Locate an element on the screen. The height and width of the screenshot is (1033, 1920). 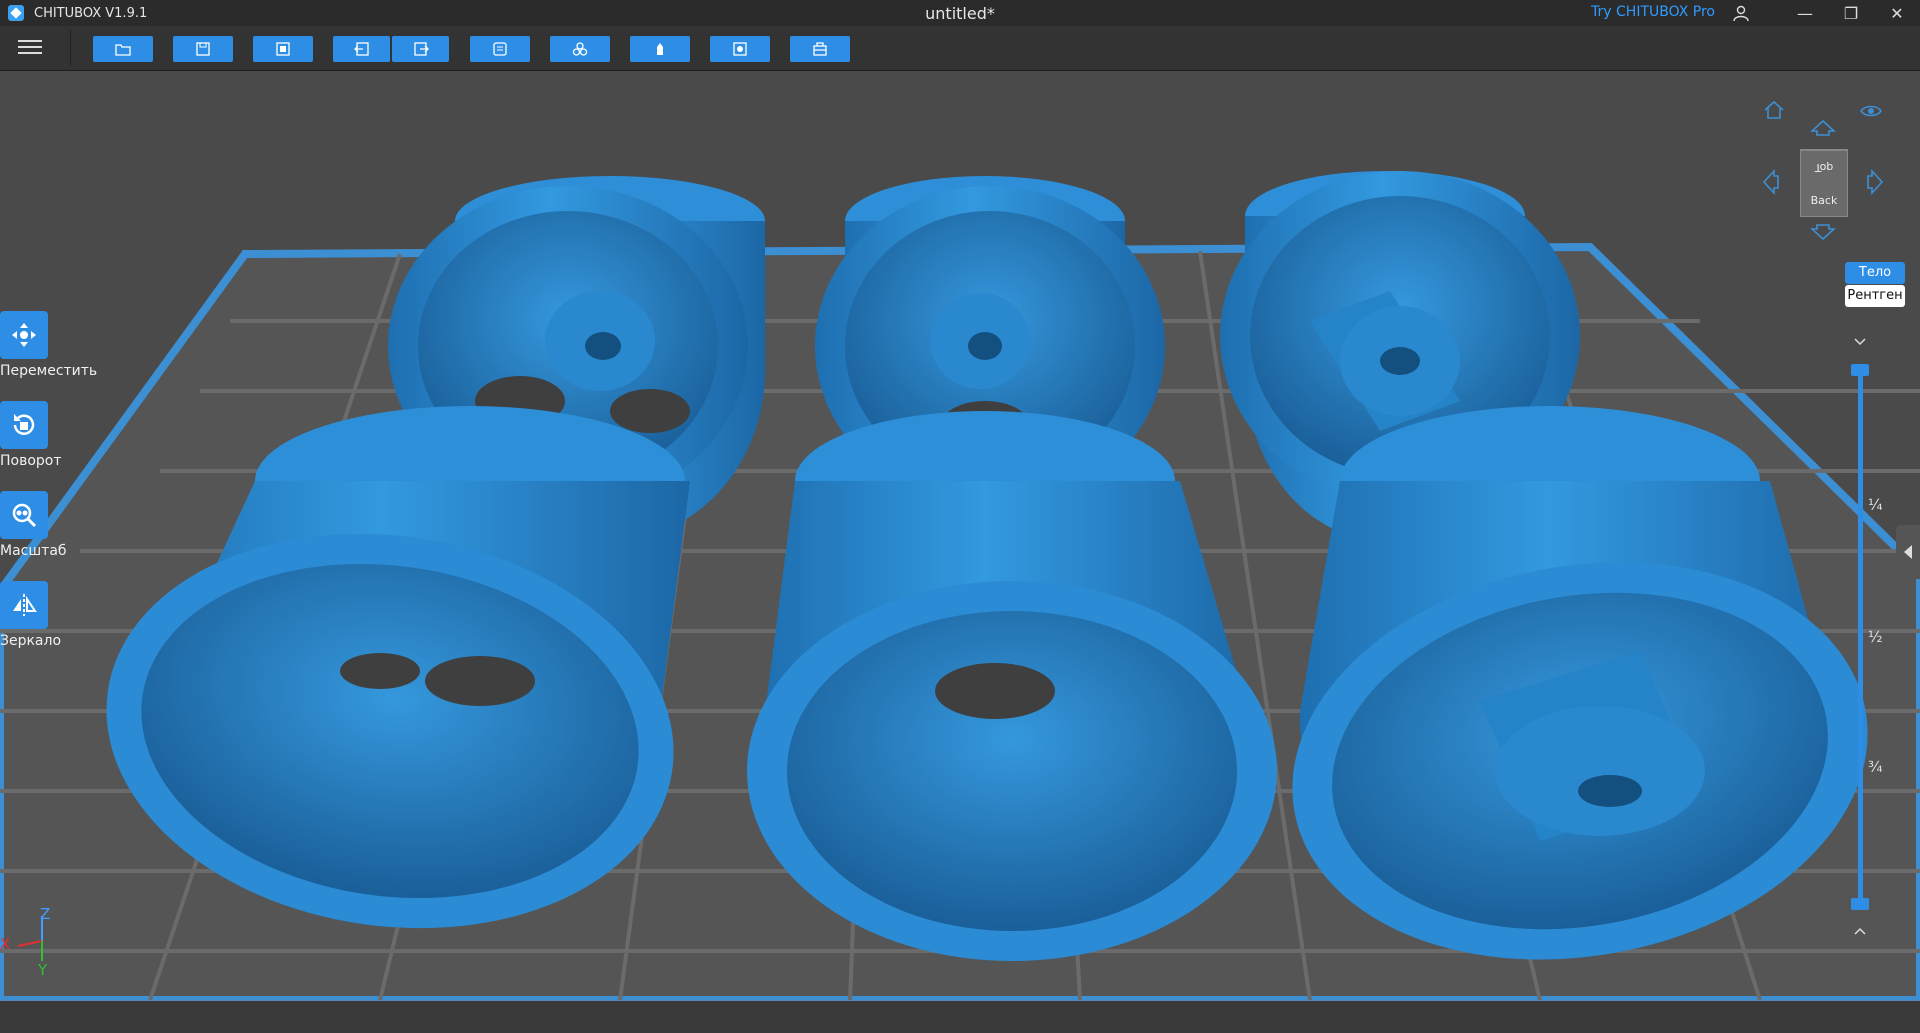
body-mode-button: Тело is located at coordinates (1875, 273).